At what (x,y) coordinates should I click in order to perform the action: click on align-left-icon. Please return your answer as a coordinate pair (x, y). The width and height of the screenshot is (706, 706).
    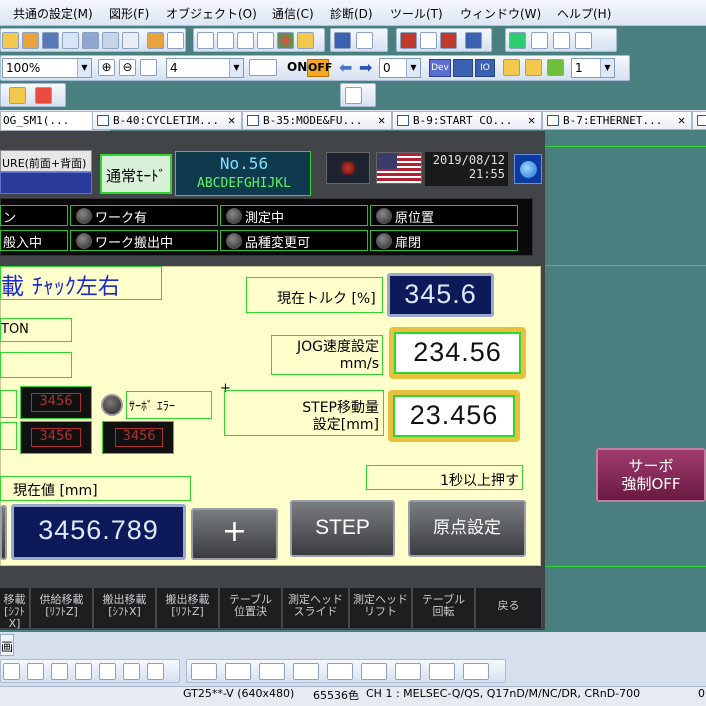
    Looking at the image, I should click on (11, 671).